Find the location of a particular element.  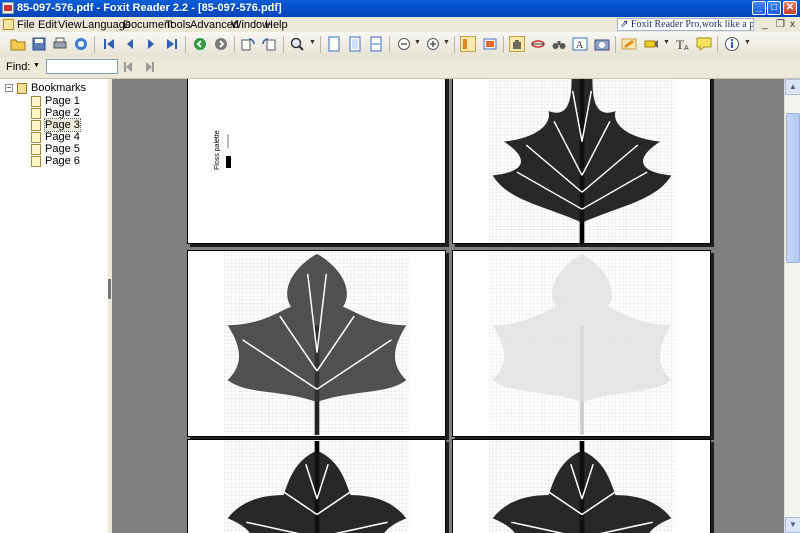

email-icon is located at coordinates (81, 44).